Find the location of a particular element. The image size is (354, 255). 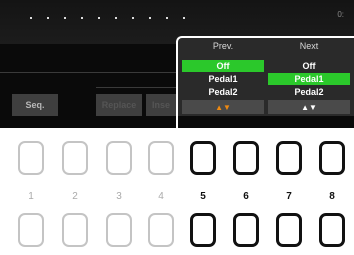

position-dots is located at coordinates (180, 19).